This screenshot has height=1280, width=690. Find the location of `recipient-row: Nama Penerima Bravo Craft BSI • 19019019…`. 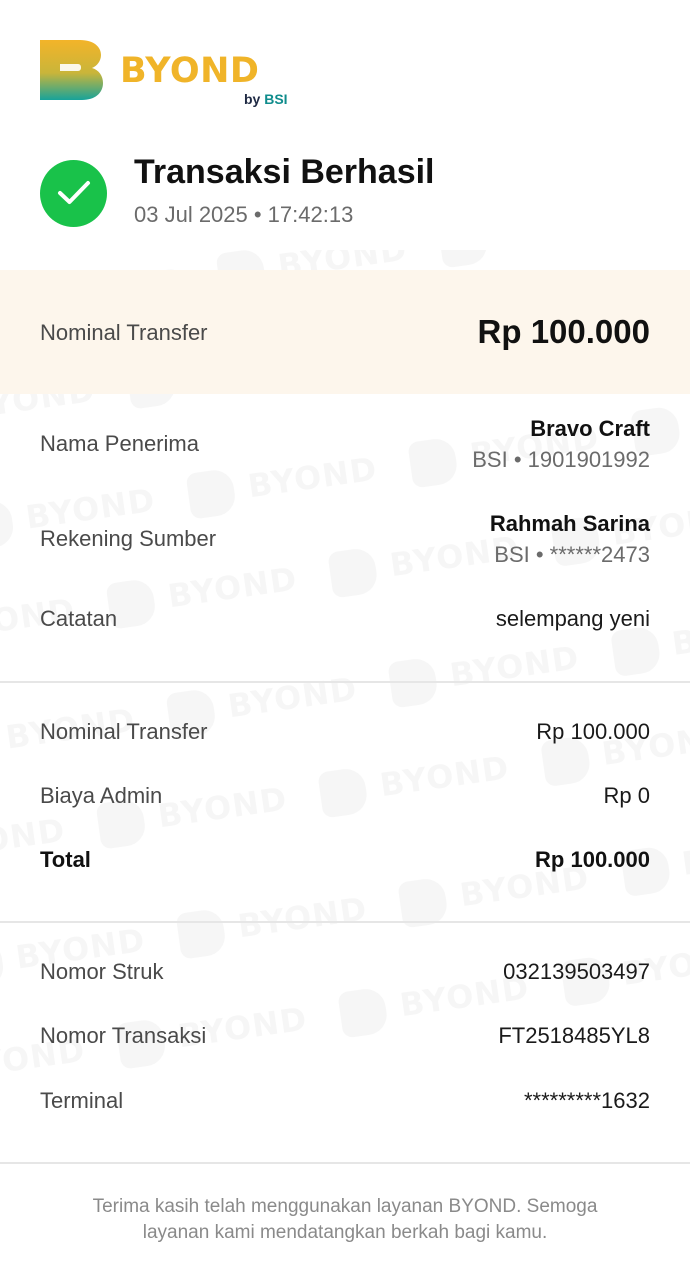

recipient-row: Nama Penerima Bravo Craft BSI • 19019019… is located at coordinates (345, 446).